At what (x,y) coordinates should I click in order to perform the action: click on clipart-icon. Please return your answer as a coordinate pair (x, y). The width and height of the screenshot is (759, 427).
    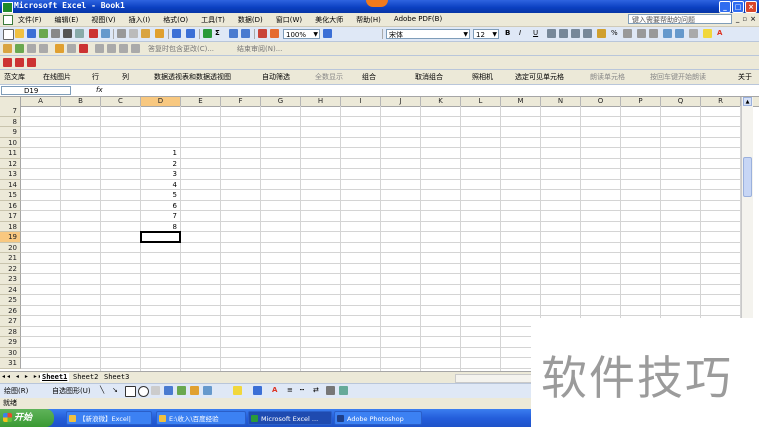
    Looking at the image, I should click on (194, 390).